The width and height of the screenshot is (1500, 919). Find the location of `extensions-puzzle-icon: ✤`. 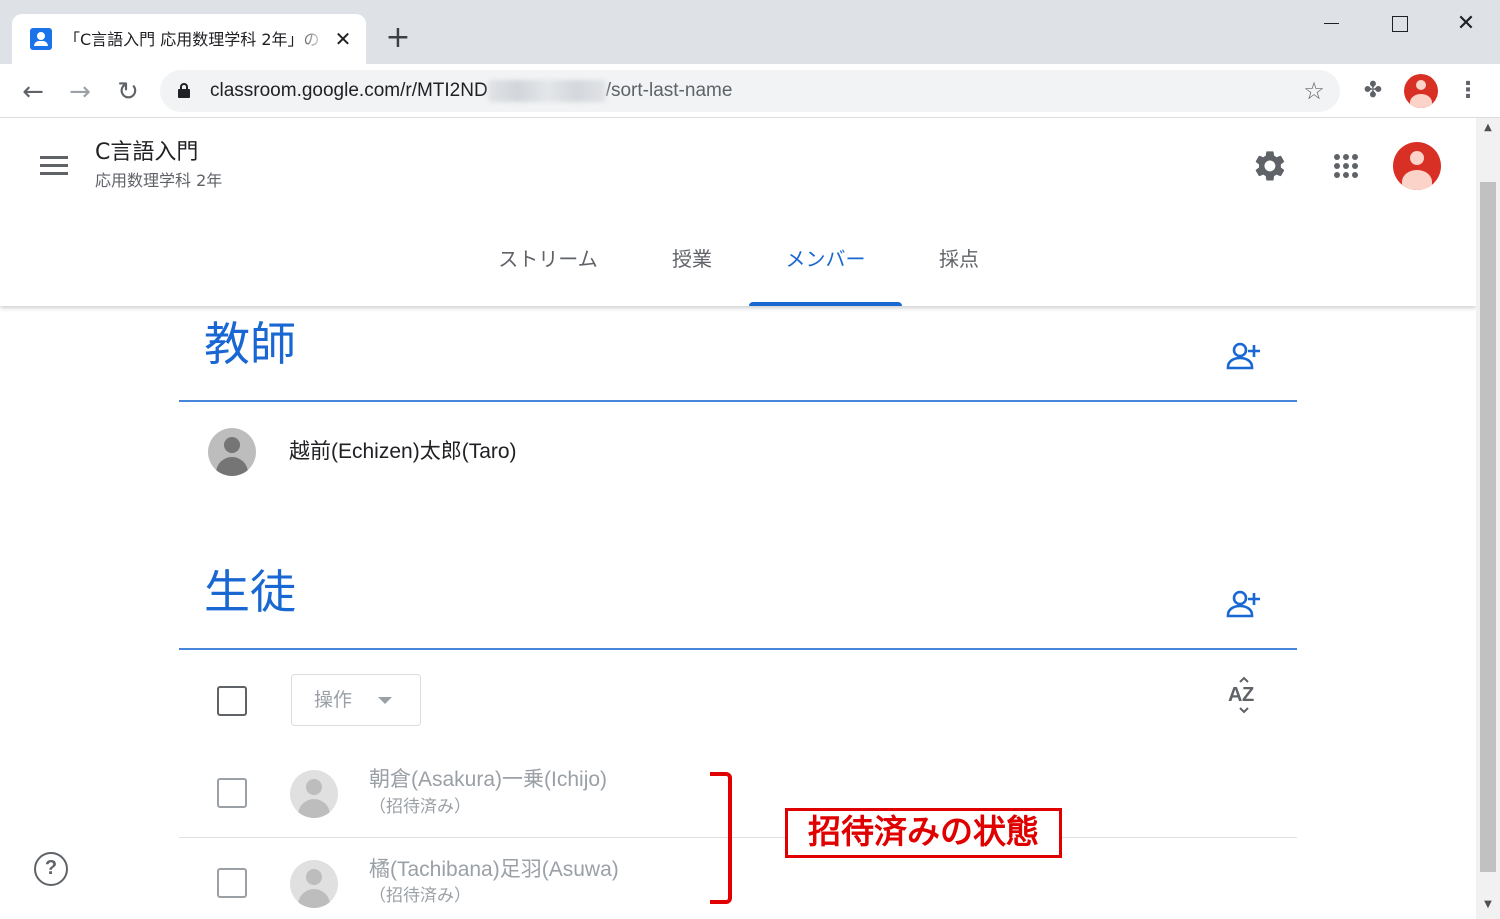

extensions-puzzle-icon: ✤ is located at coordinates (1373, 91).